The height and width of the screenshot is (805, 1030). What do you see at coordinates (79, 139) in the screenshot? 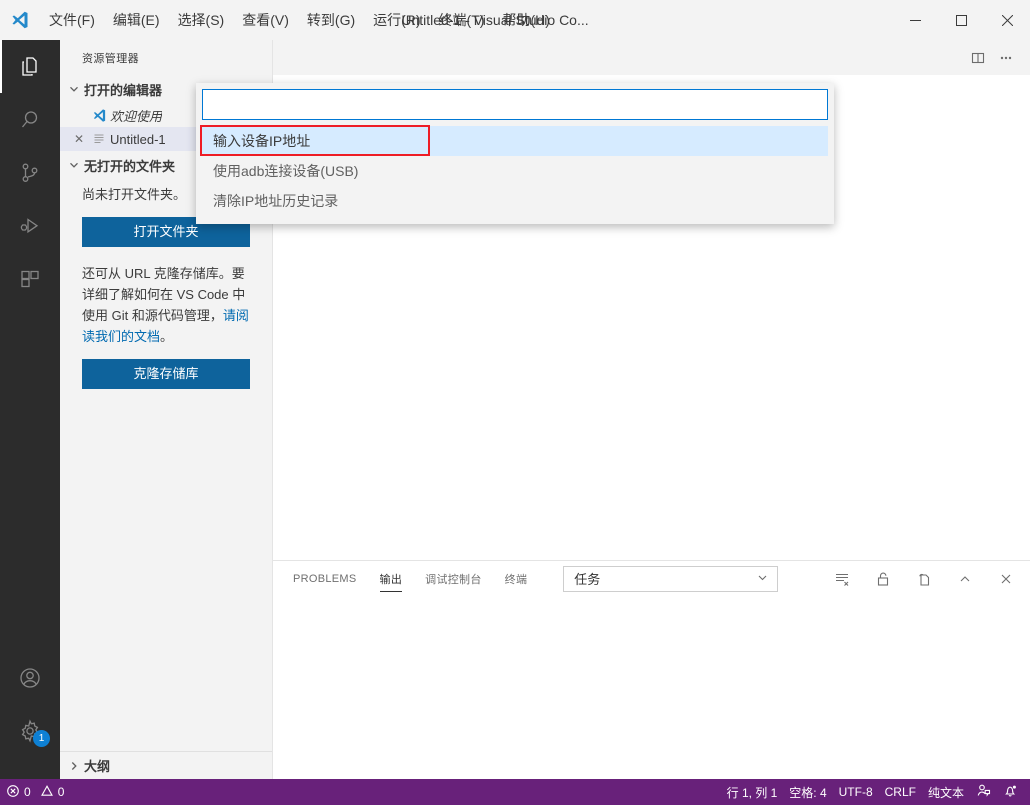
I see `close-editor-icon: ✕` at bounding box center [79, 139].